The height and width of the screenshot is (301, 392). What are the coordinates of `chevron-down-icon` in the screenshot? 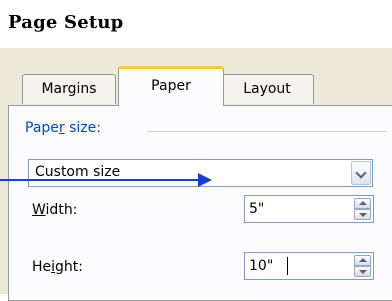 It's located at (361, 173).